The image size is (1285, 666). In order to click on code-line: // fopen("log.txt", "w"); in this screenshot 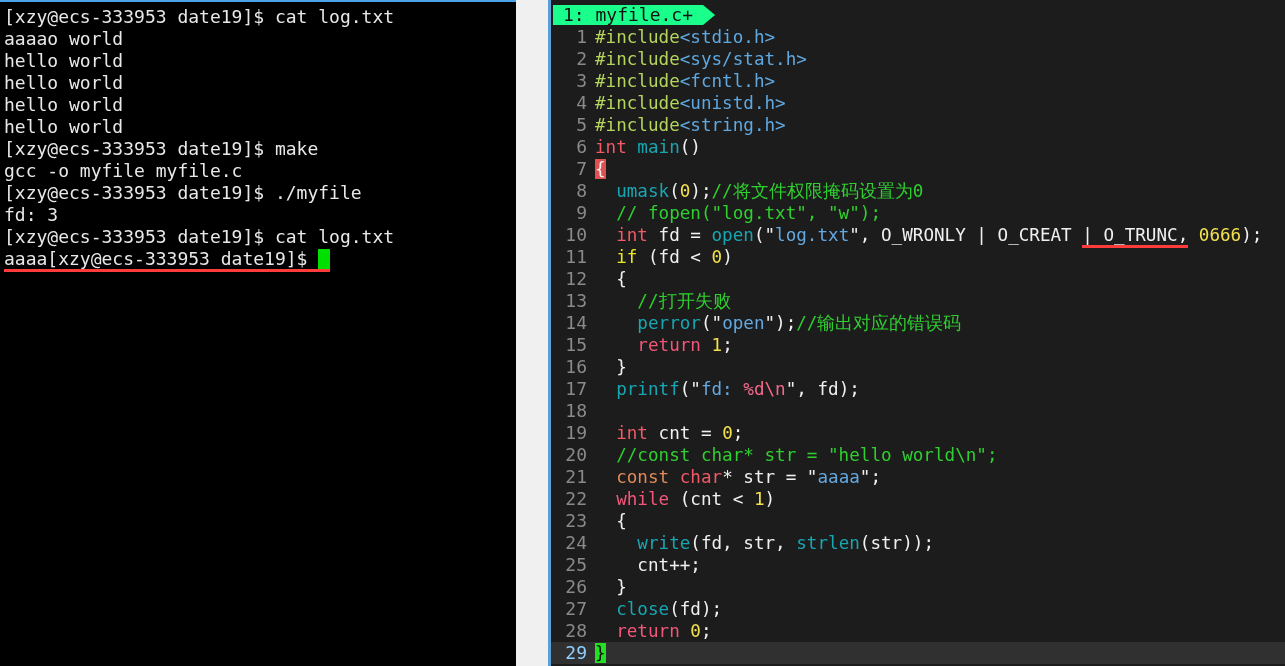, I will do `click(748, 213)`.